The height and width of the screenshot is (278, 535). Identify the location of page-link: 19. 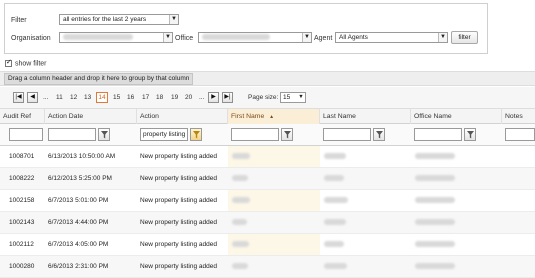
(174, 97).